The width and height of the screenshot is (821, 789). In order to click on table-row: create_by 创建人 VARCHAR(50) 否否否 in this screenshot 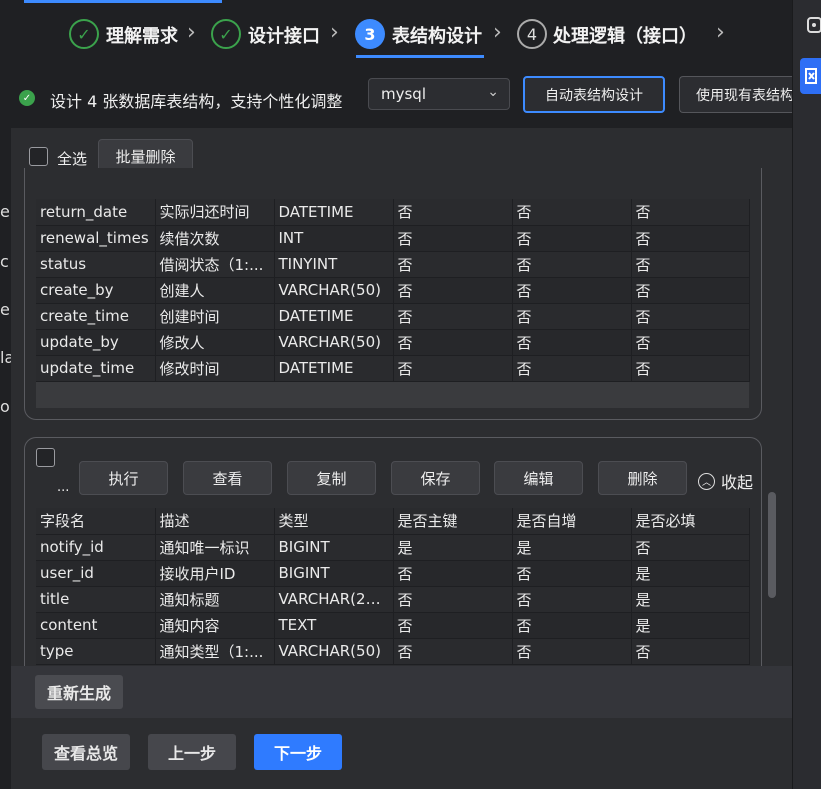, I will do `click(393, 290)`.